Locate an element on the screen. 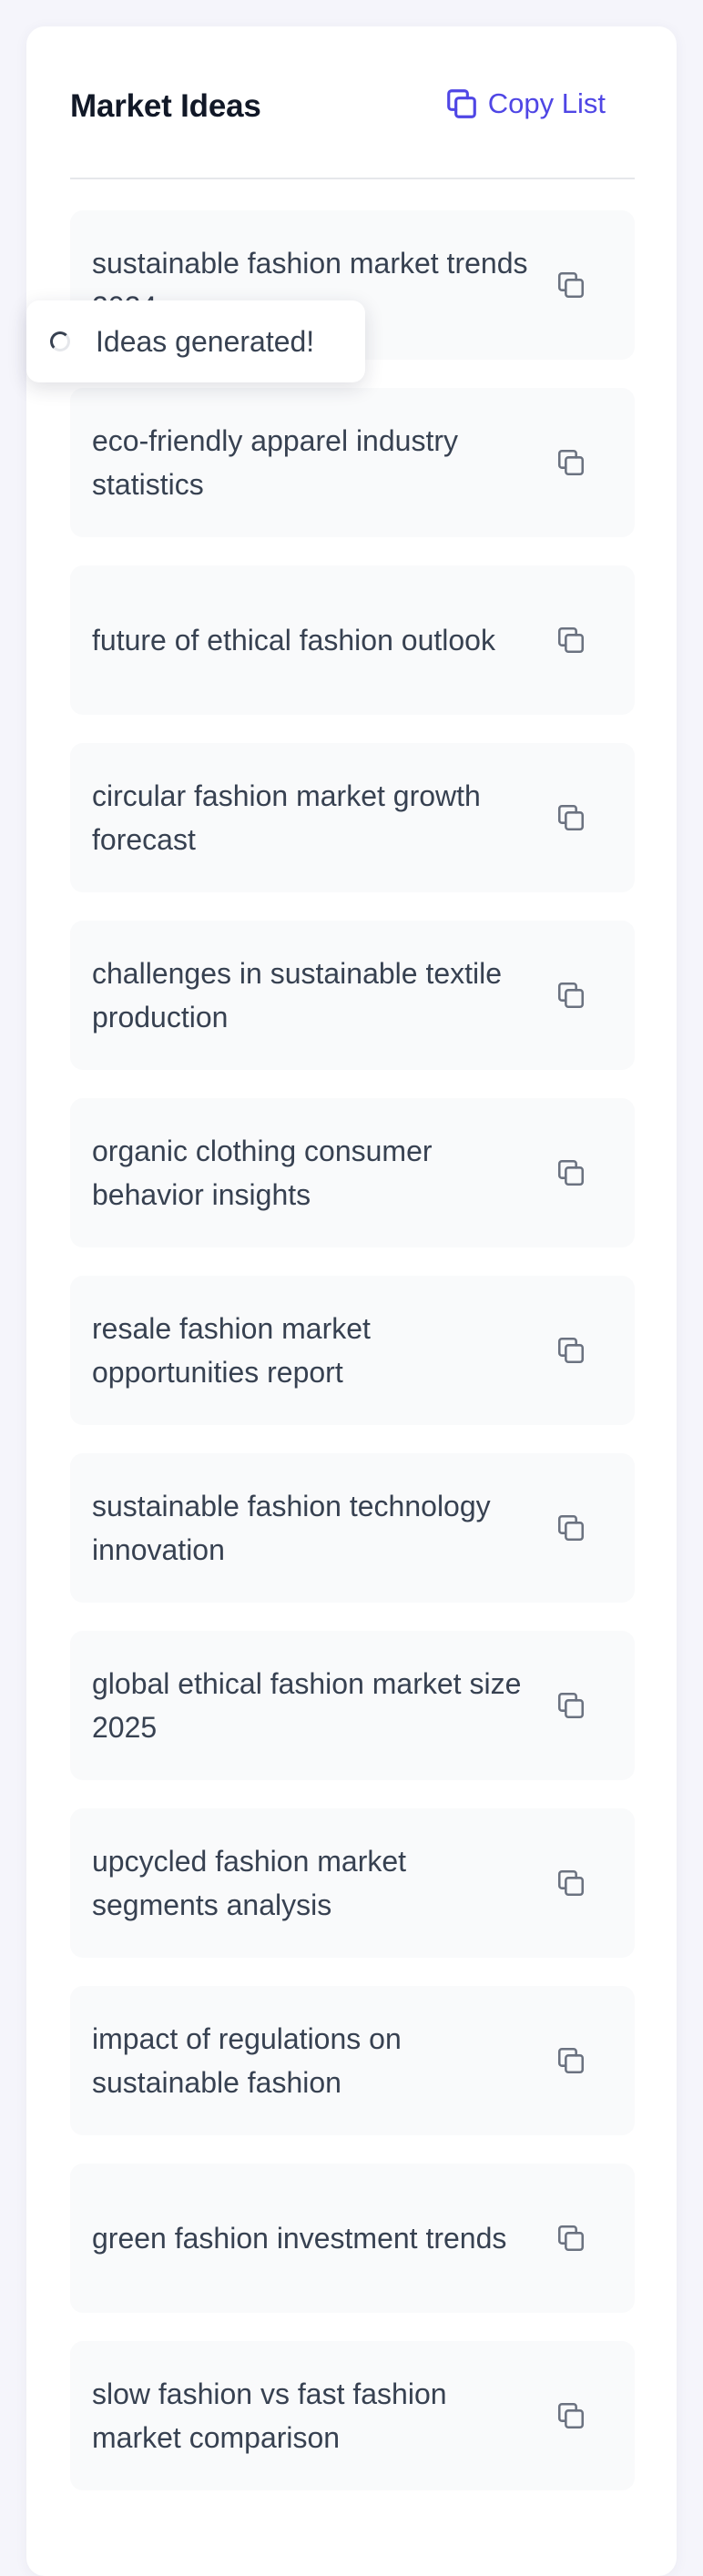  idea-text: eco-friendly apparel industry statistics is located at coordinates (275, 462).